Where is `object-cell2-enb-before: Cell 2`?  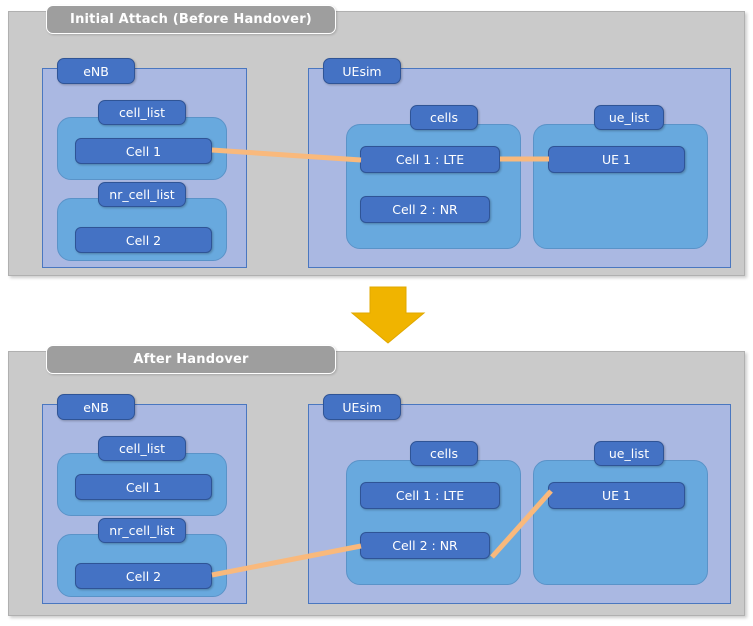 object-cell2-enb-before: Cell 2 is located at coordinates (143, 240).